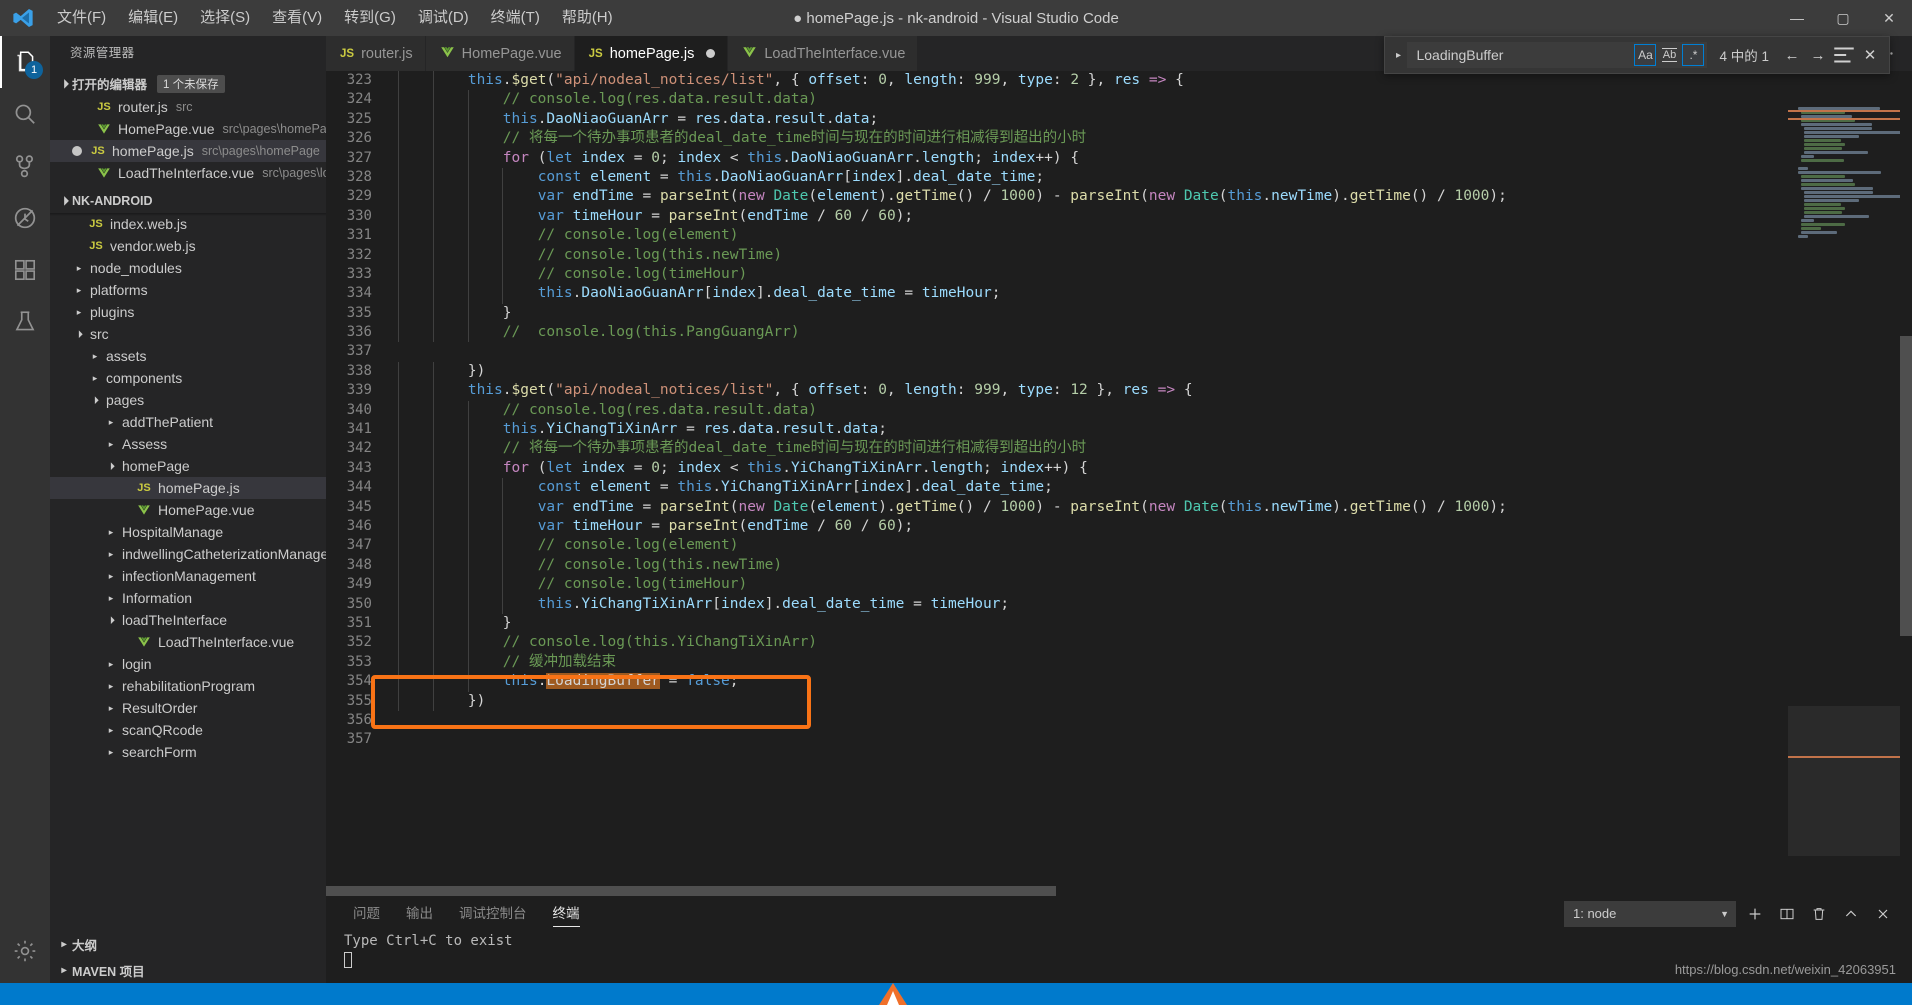 This screenshot has width=1912, height=1005. Describe the element at coordinates (188, 200) in the screenshot. I see `section-project-root: NK-ANDROID` at that location.